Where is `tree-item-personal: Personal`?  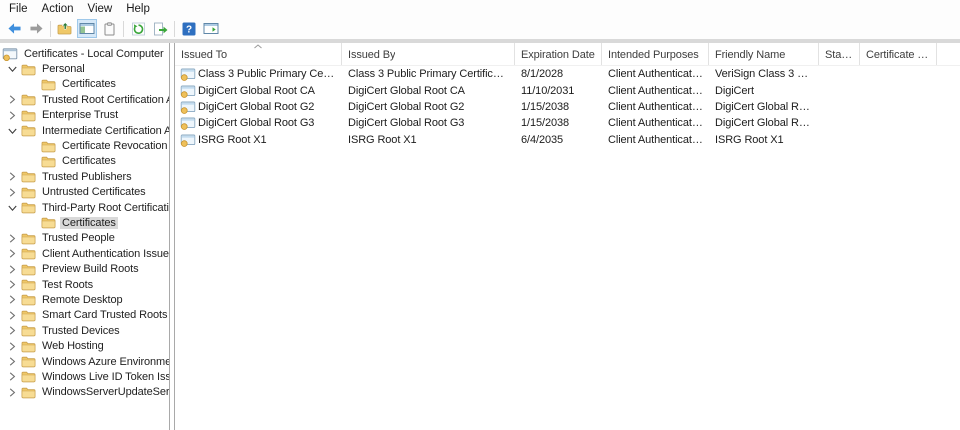
tree-item-personal: Personal is located at coordinates (84, 68).